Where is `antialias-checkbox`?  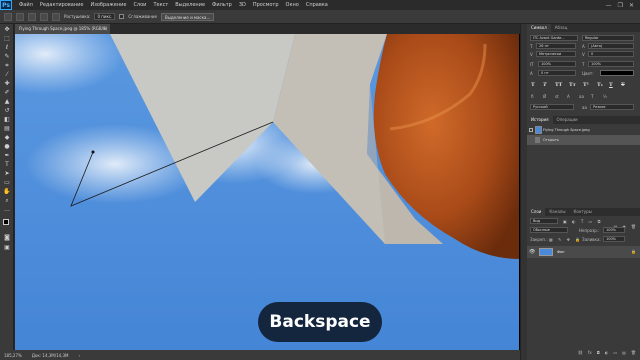
antialias-checkbox is located at coordinates (122, 16).